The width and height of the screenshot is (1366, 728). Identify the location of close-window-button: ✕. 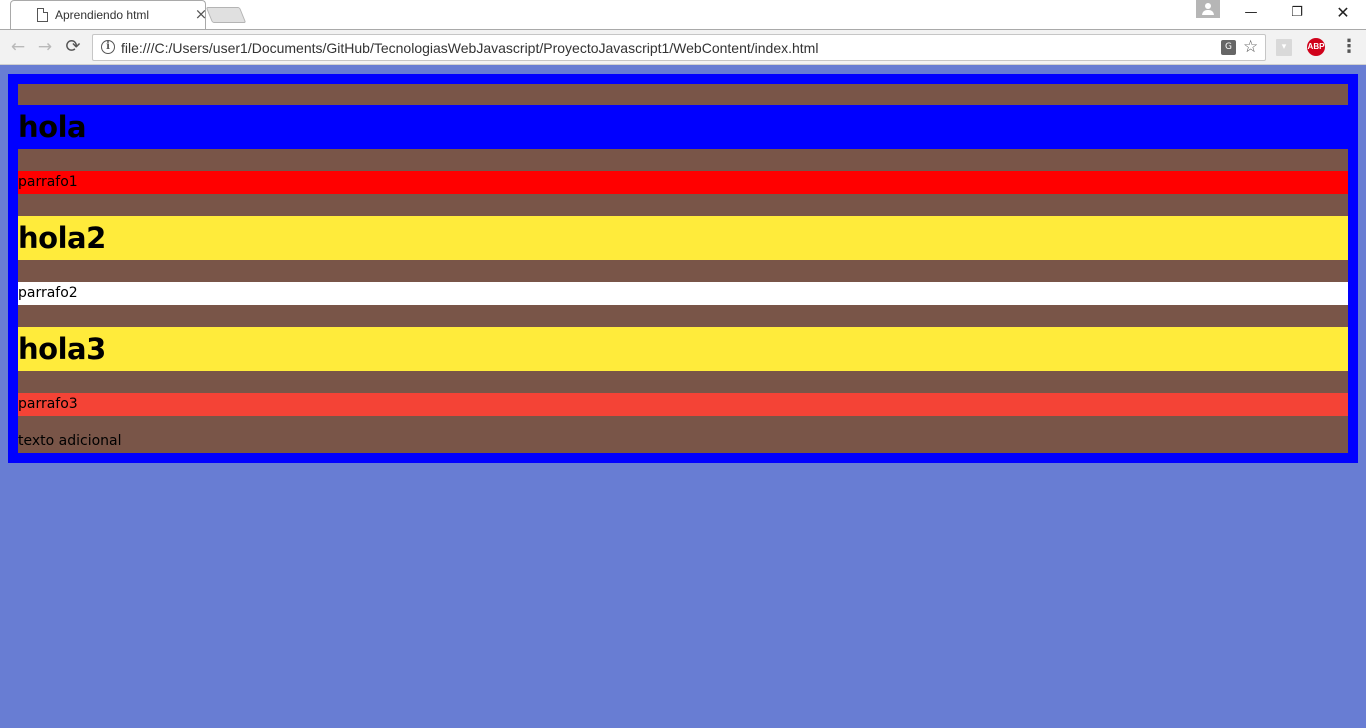
(1343, 14).